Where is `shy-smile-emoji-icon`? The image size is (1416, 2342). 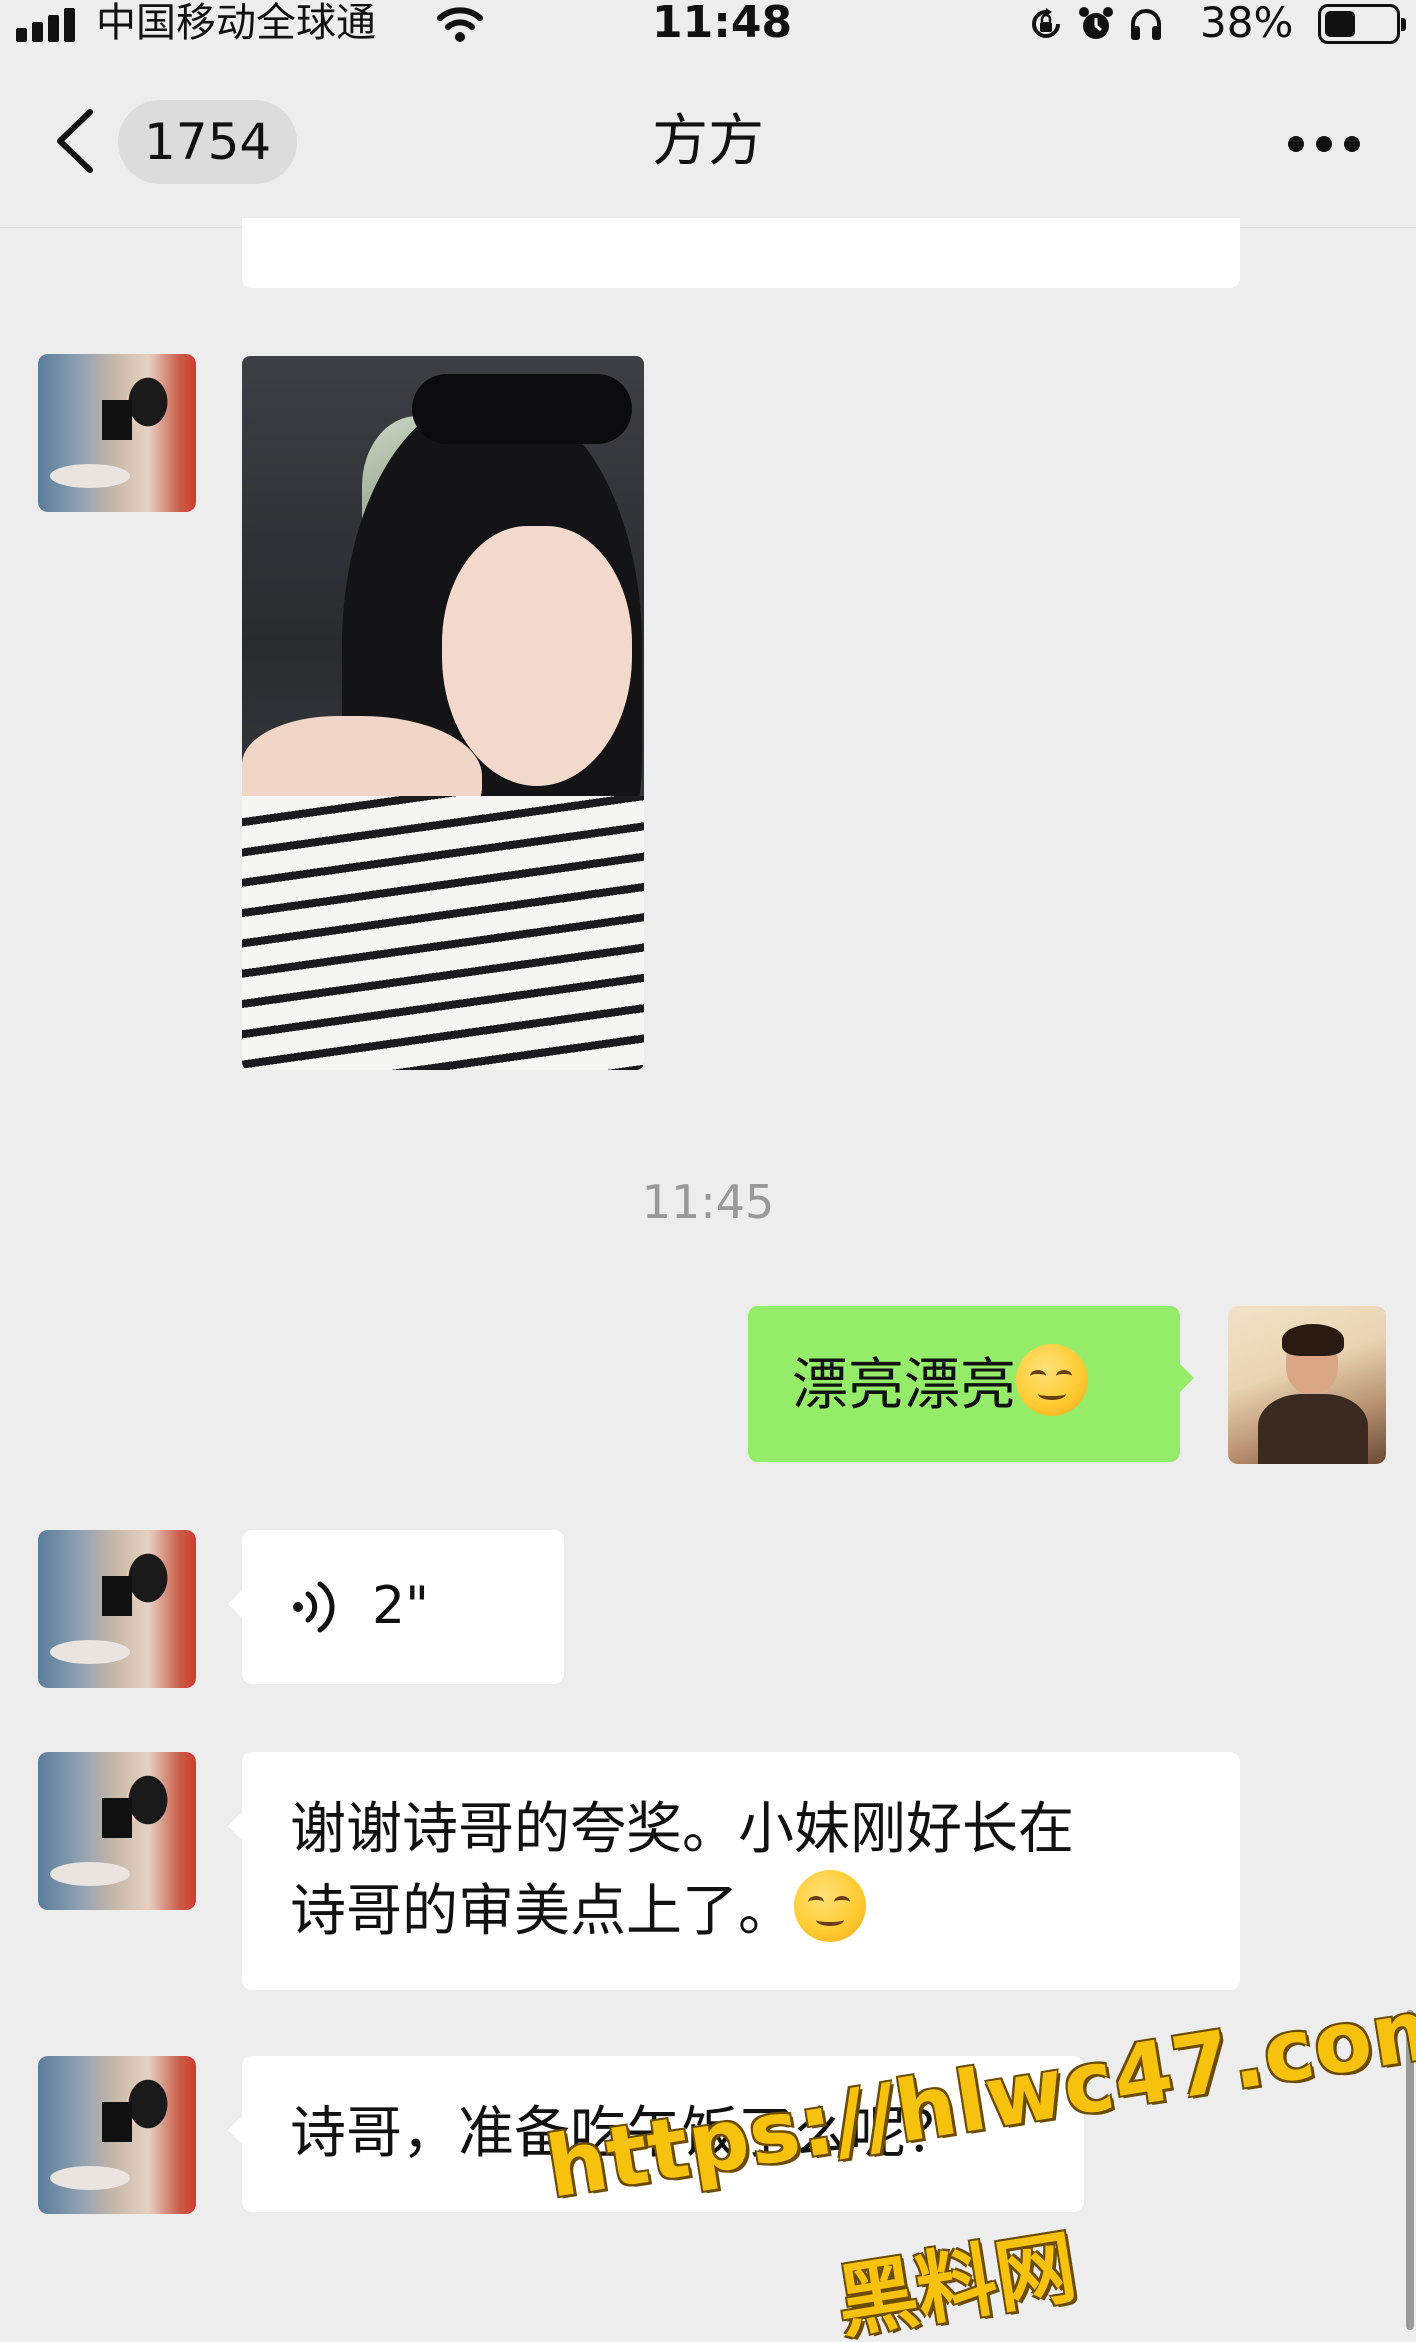 shy-smile-emoji-icon is located at coordinates (830, 1906).